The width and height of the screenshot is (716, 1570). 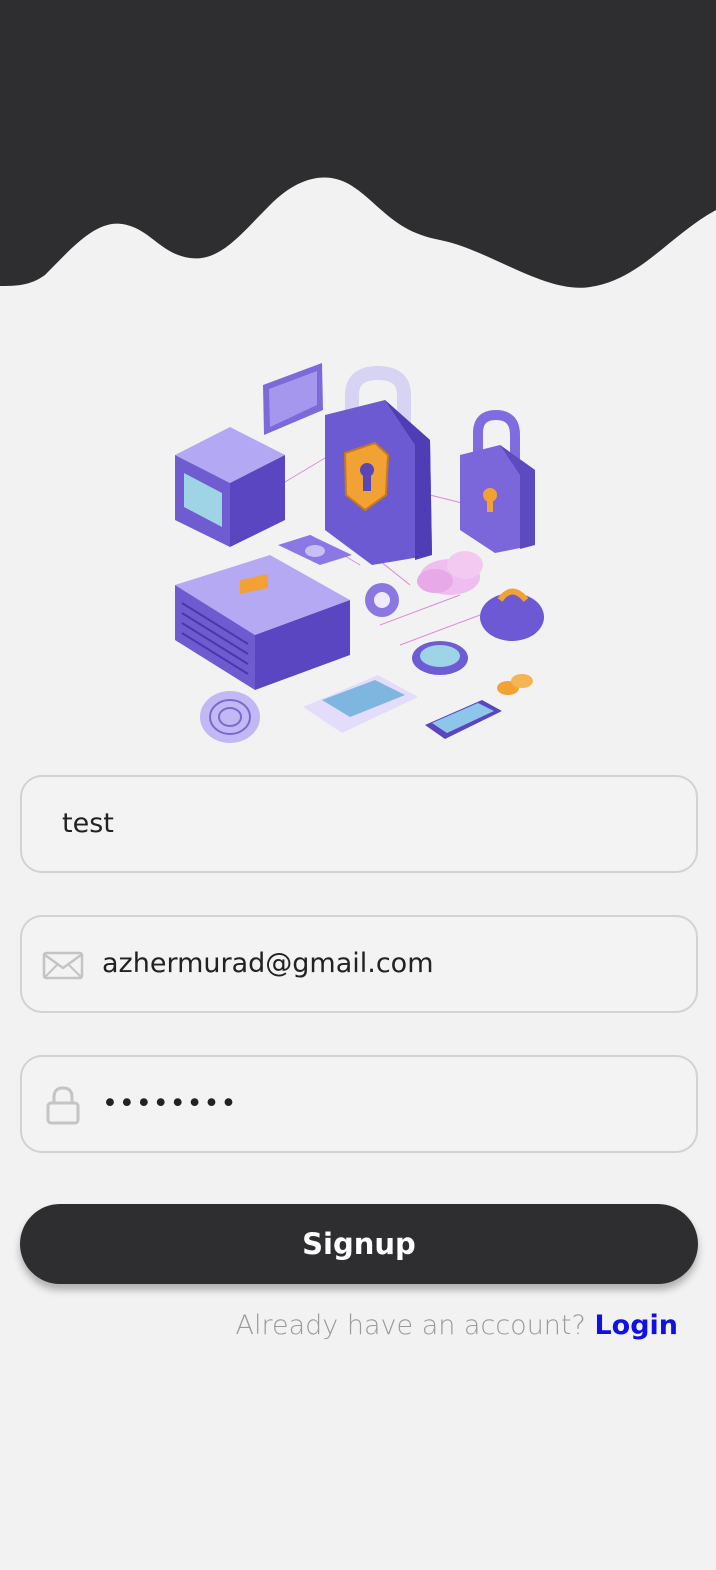 What do you see at coordinates (410, 1325) in the screenshot?
I see `login-prompt-text: Already have an account?` at bounding box center [410, 1325].